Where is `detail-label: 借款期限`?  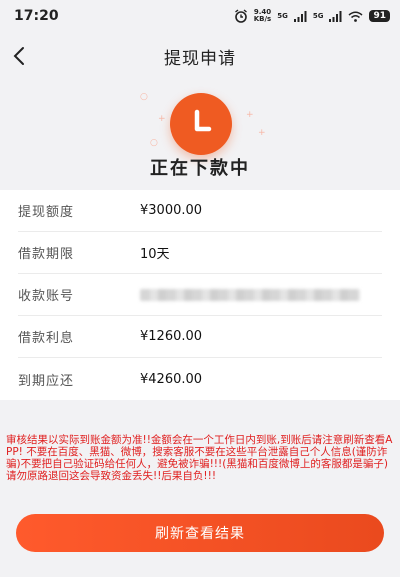
detail-label: 借款期限 is located at coordinates (46, 254).